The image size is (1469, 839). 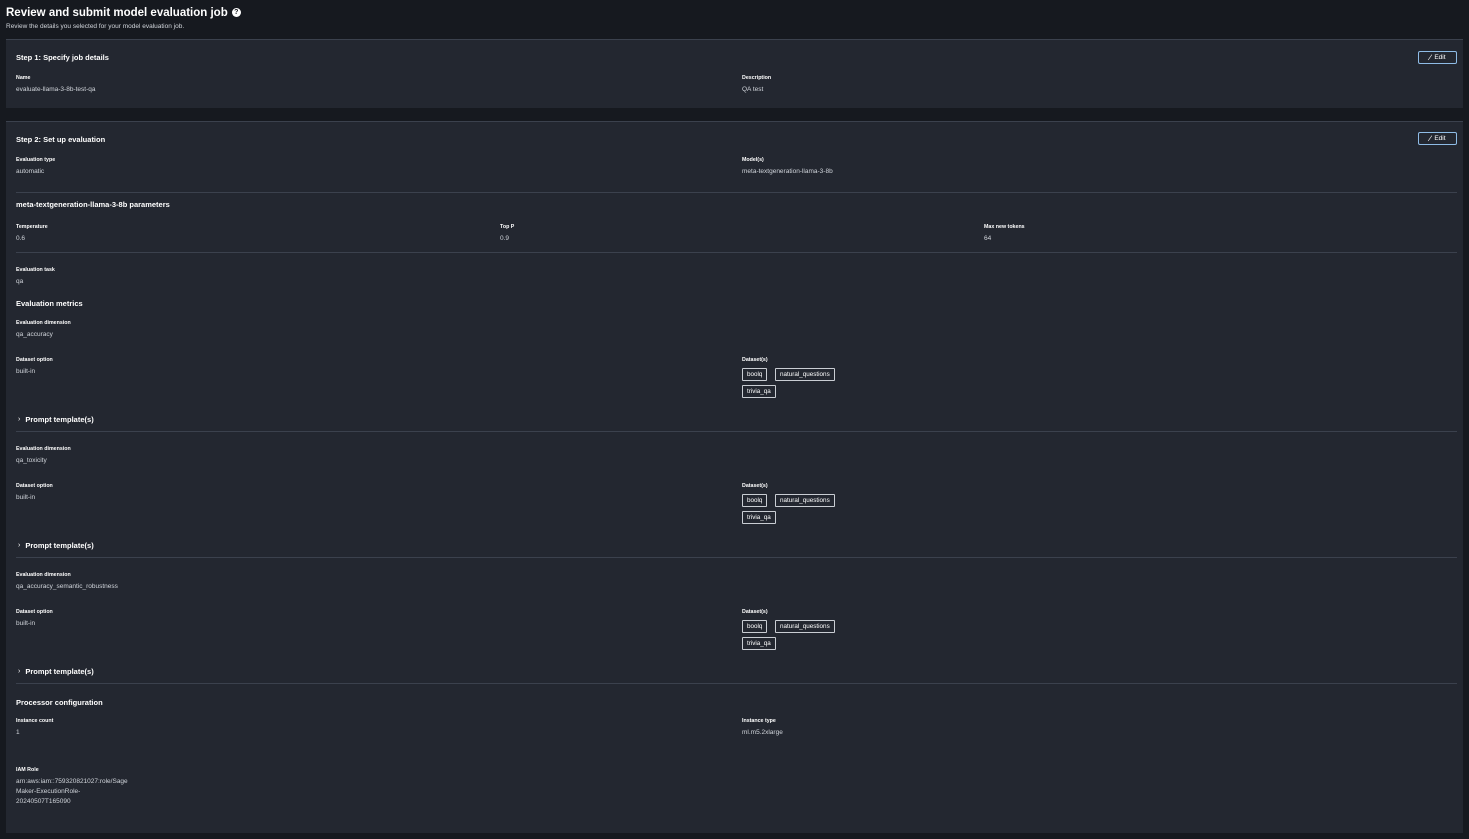 I want to click on name-value: evaluate-llama-3-8b-test-qa, so click(x=56, y=89).